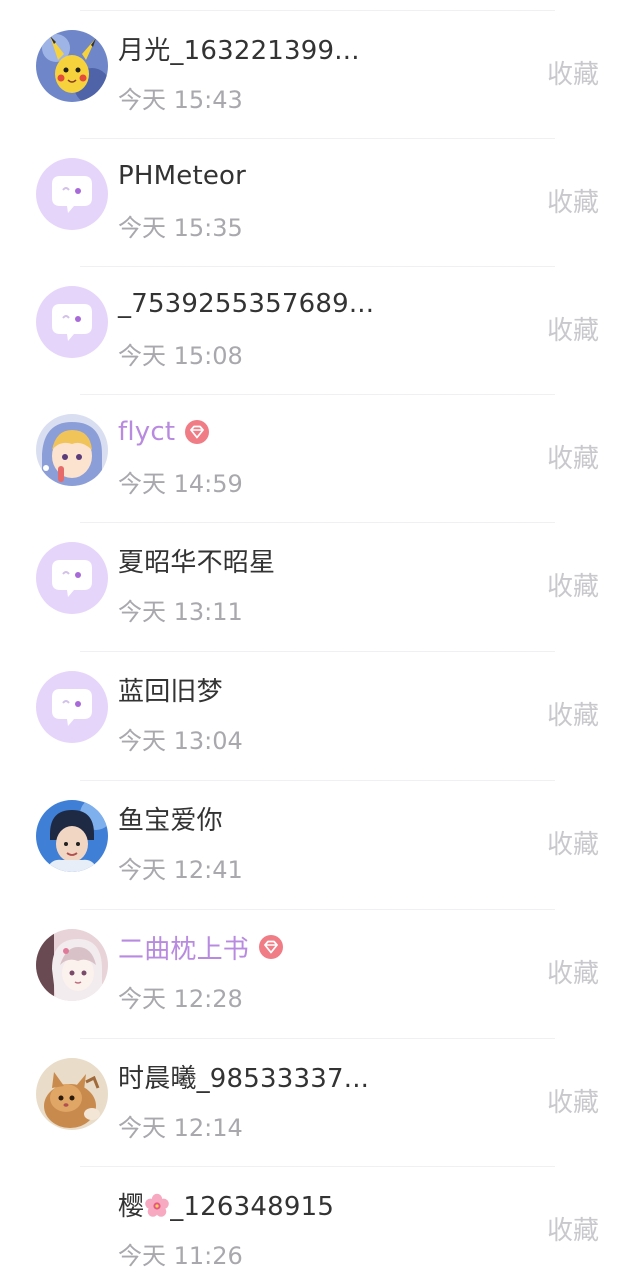 The width and height of the screenshot is (635, 1280). Describe the element at coordinates (317, 330) in the screenshot. I see `list-item: _7539255357689... 今天 15:08 收藏` at that location.